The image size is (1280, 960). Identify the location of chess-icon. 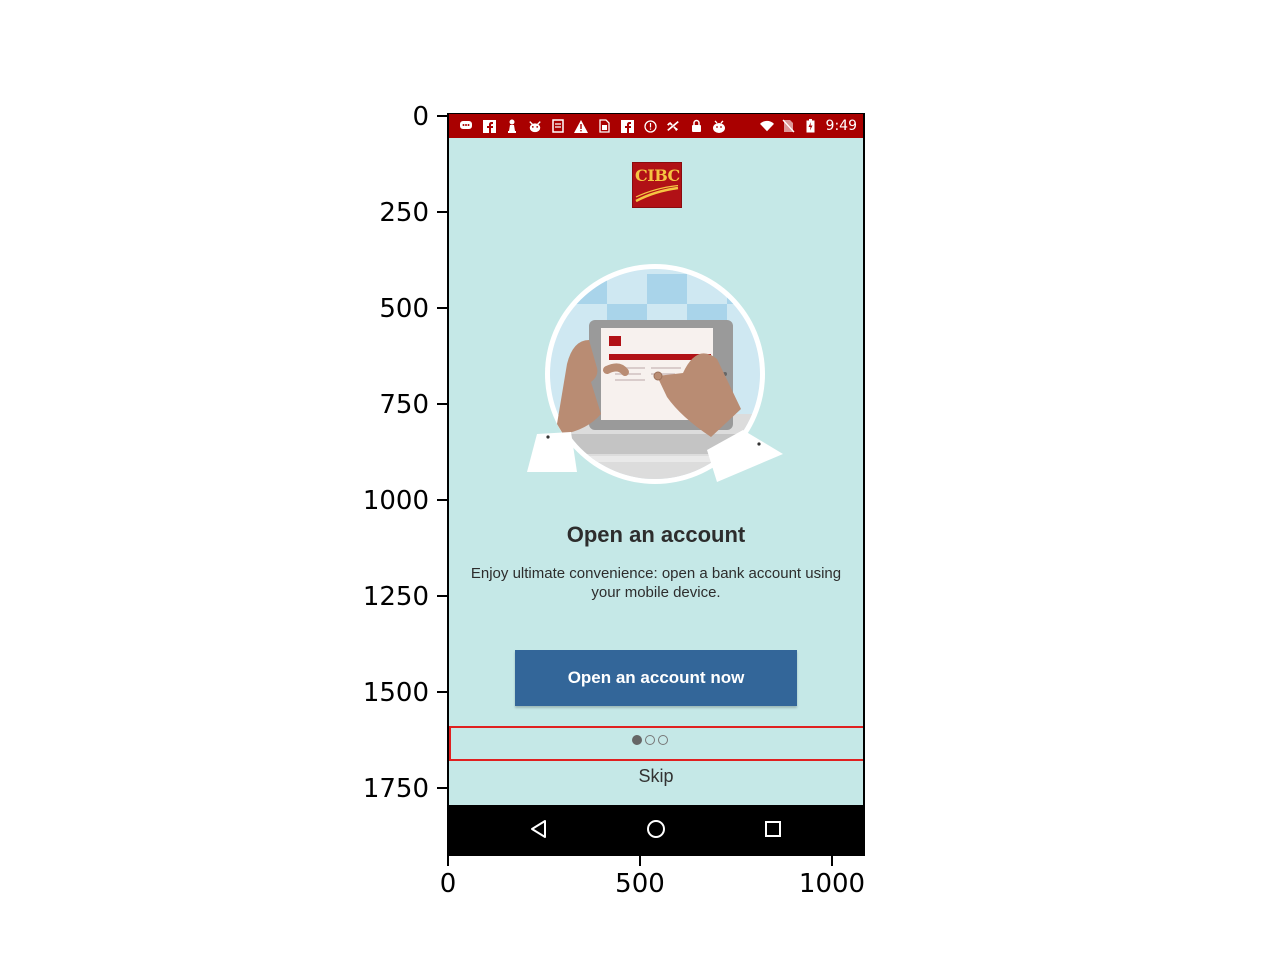
(512, 126).